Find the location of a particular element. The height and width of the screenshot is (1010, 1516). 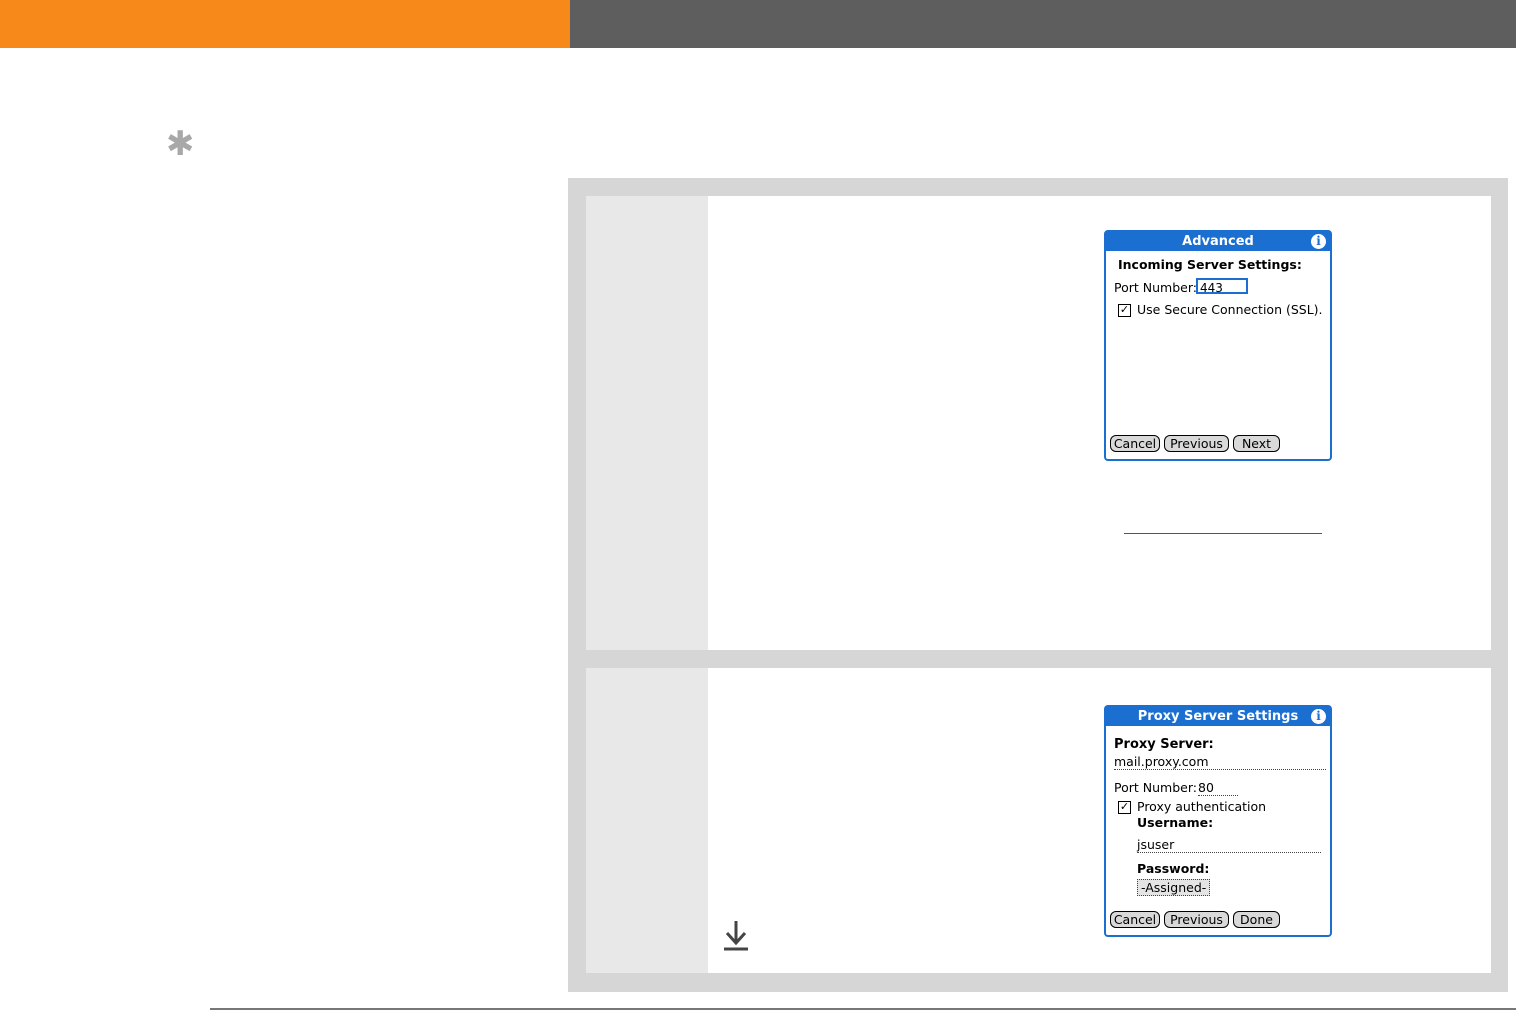

screen-title-bar: Proxy Server Settings i is located at coordinates (1218, 716).